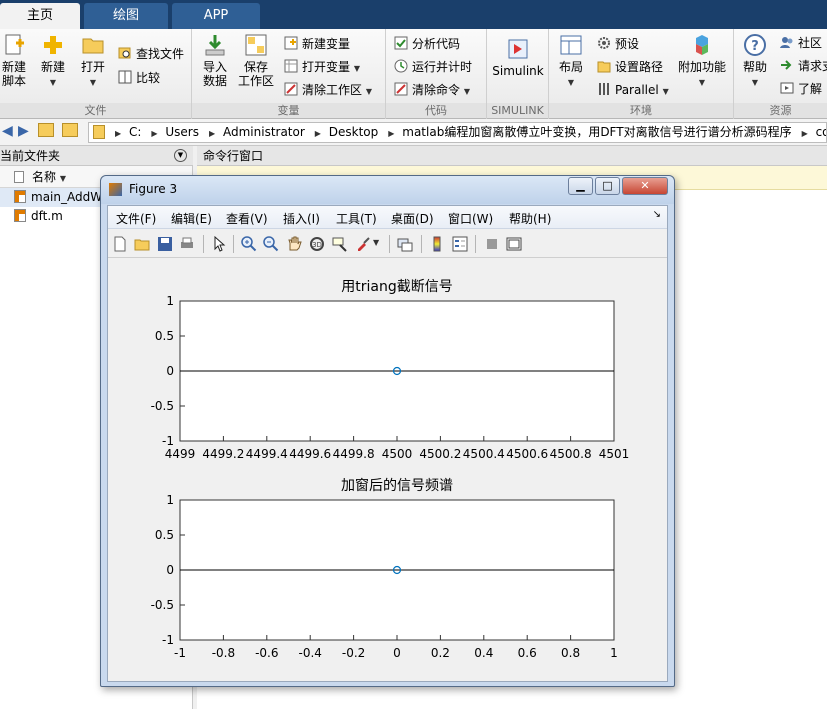 The width and height of the screenshot is (827, 709). I want to click on resources-group-label: 资源, so click(780, 110).